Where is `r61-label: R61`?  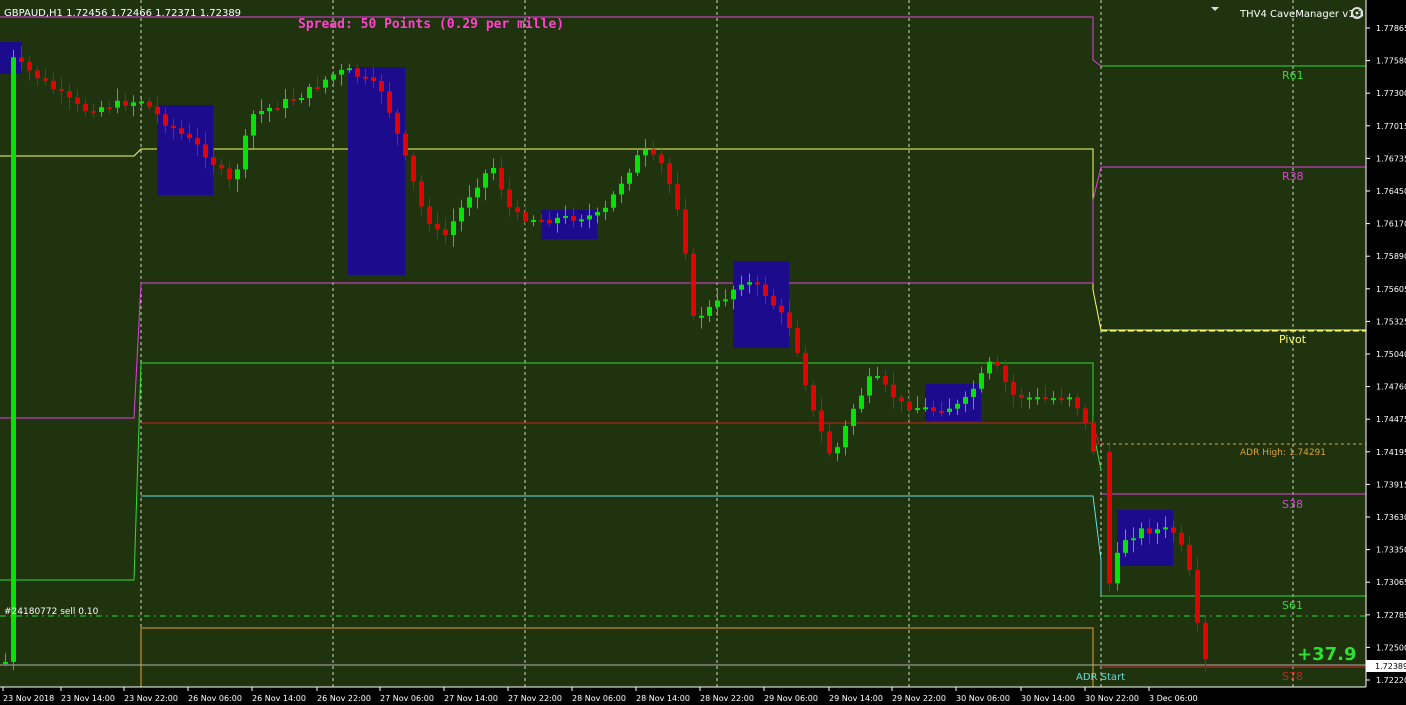 r61-label: R61 is located at coordinates (1293, 75).